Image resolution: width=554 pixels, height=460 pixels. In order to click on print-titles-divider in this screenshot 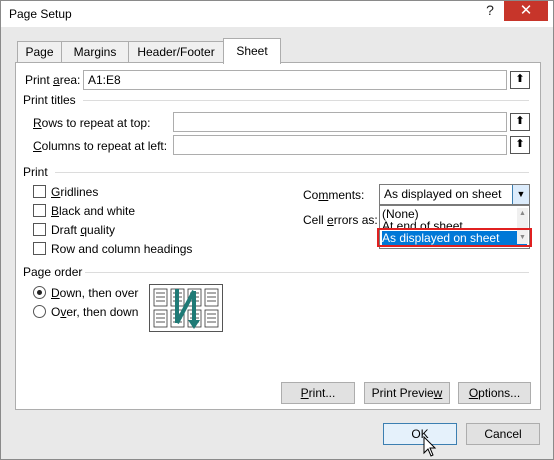, I will do `click(306, 100)`.